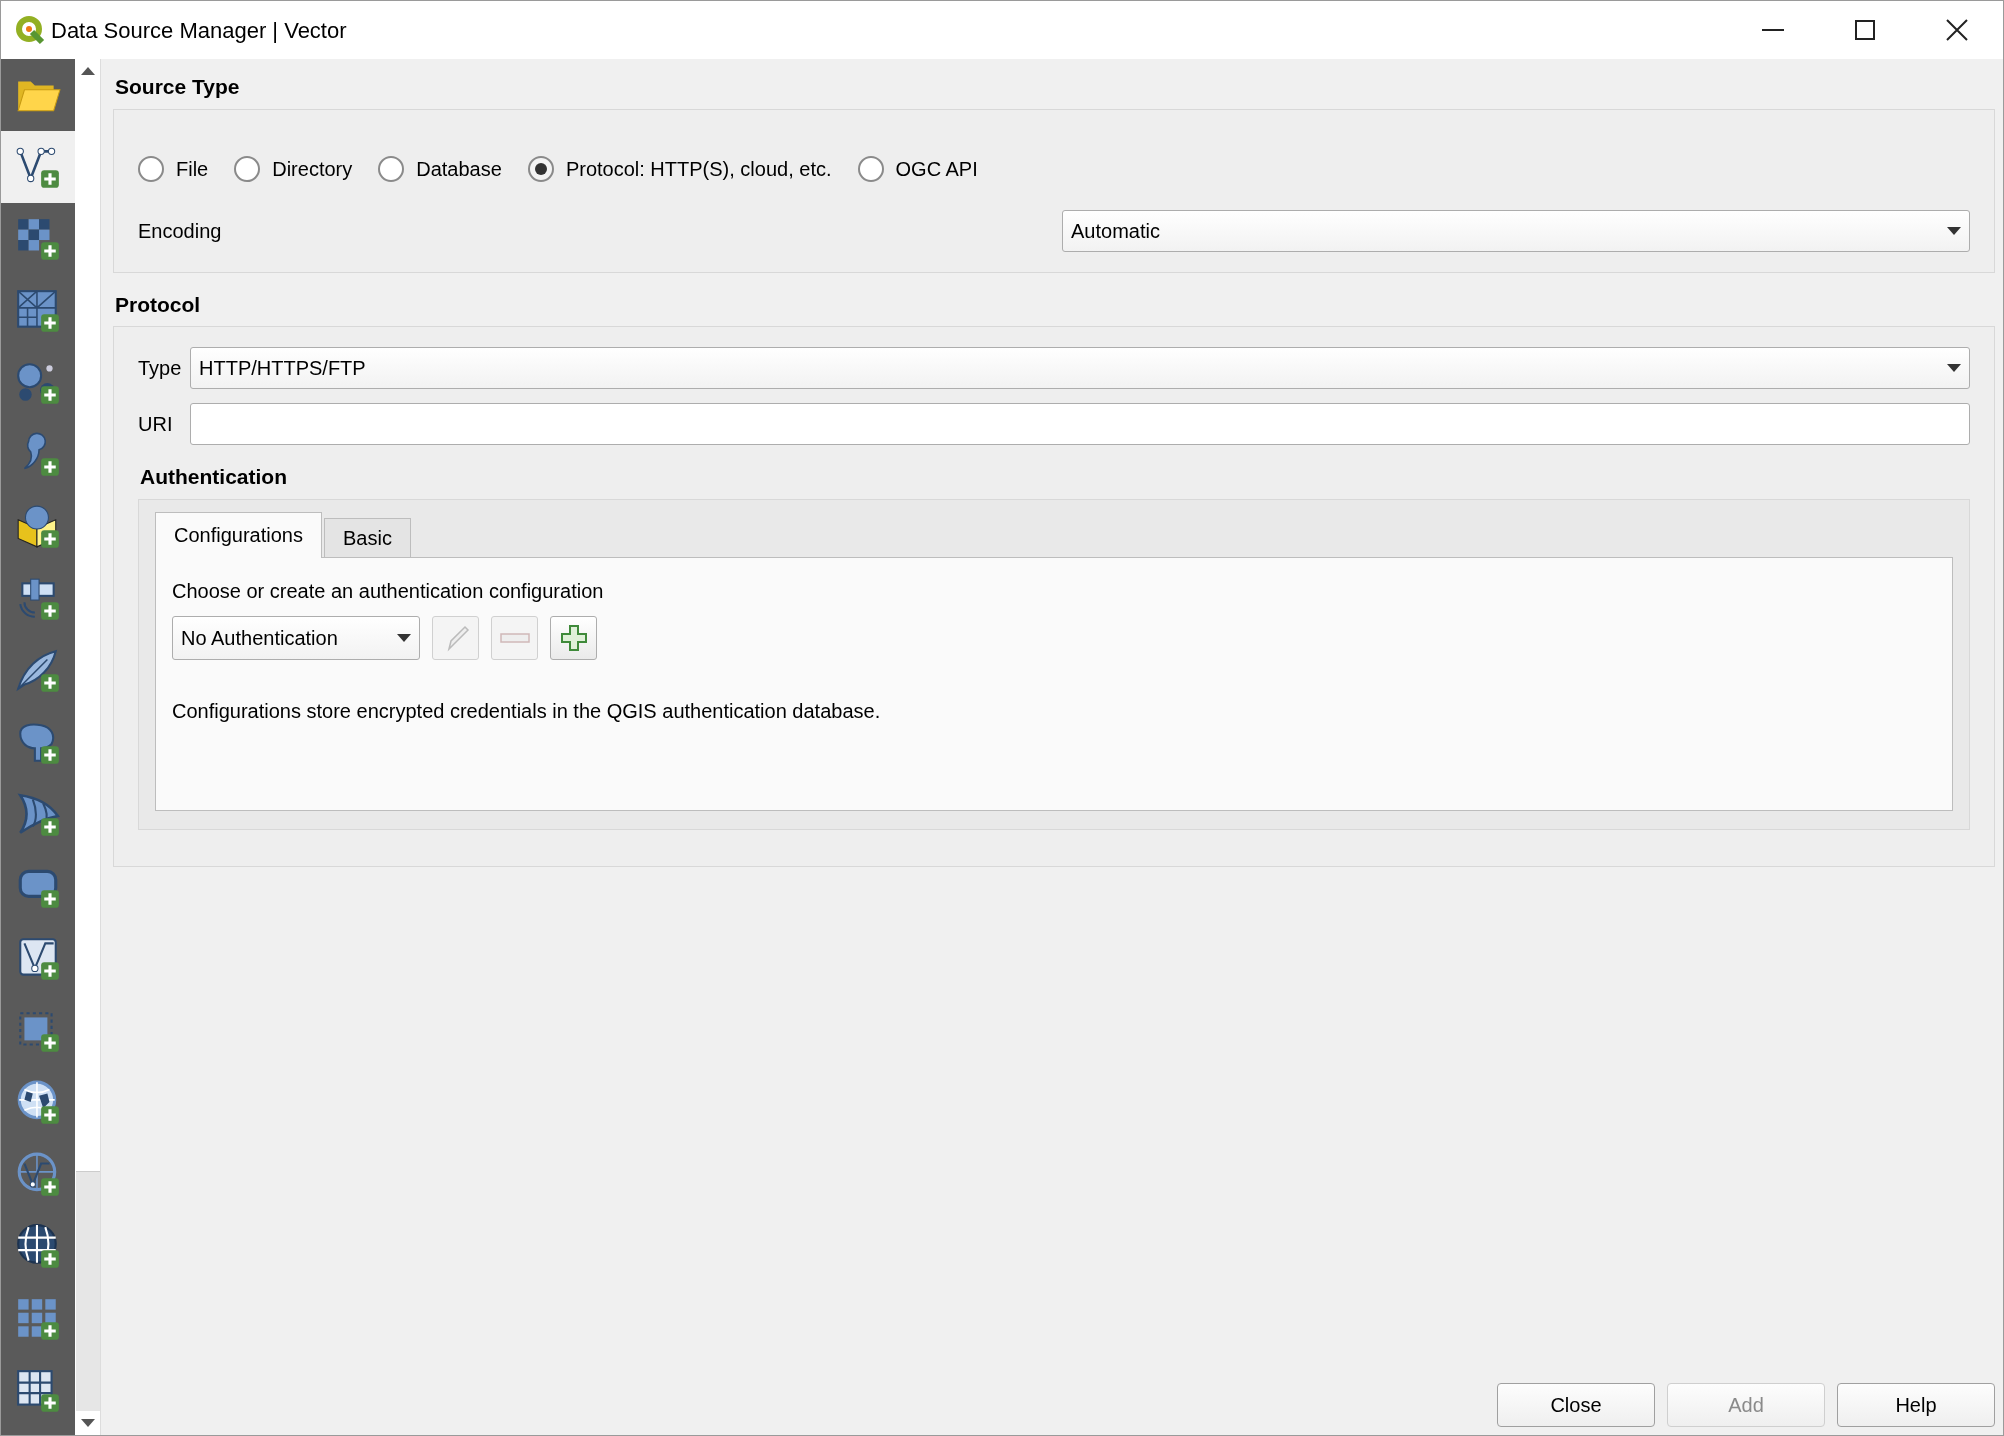  What do you see at coordinates (296, 637) in the screenshot?
I see `authentication-dropdown: No Authentication` at bounding box center [296, 637].